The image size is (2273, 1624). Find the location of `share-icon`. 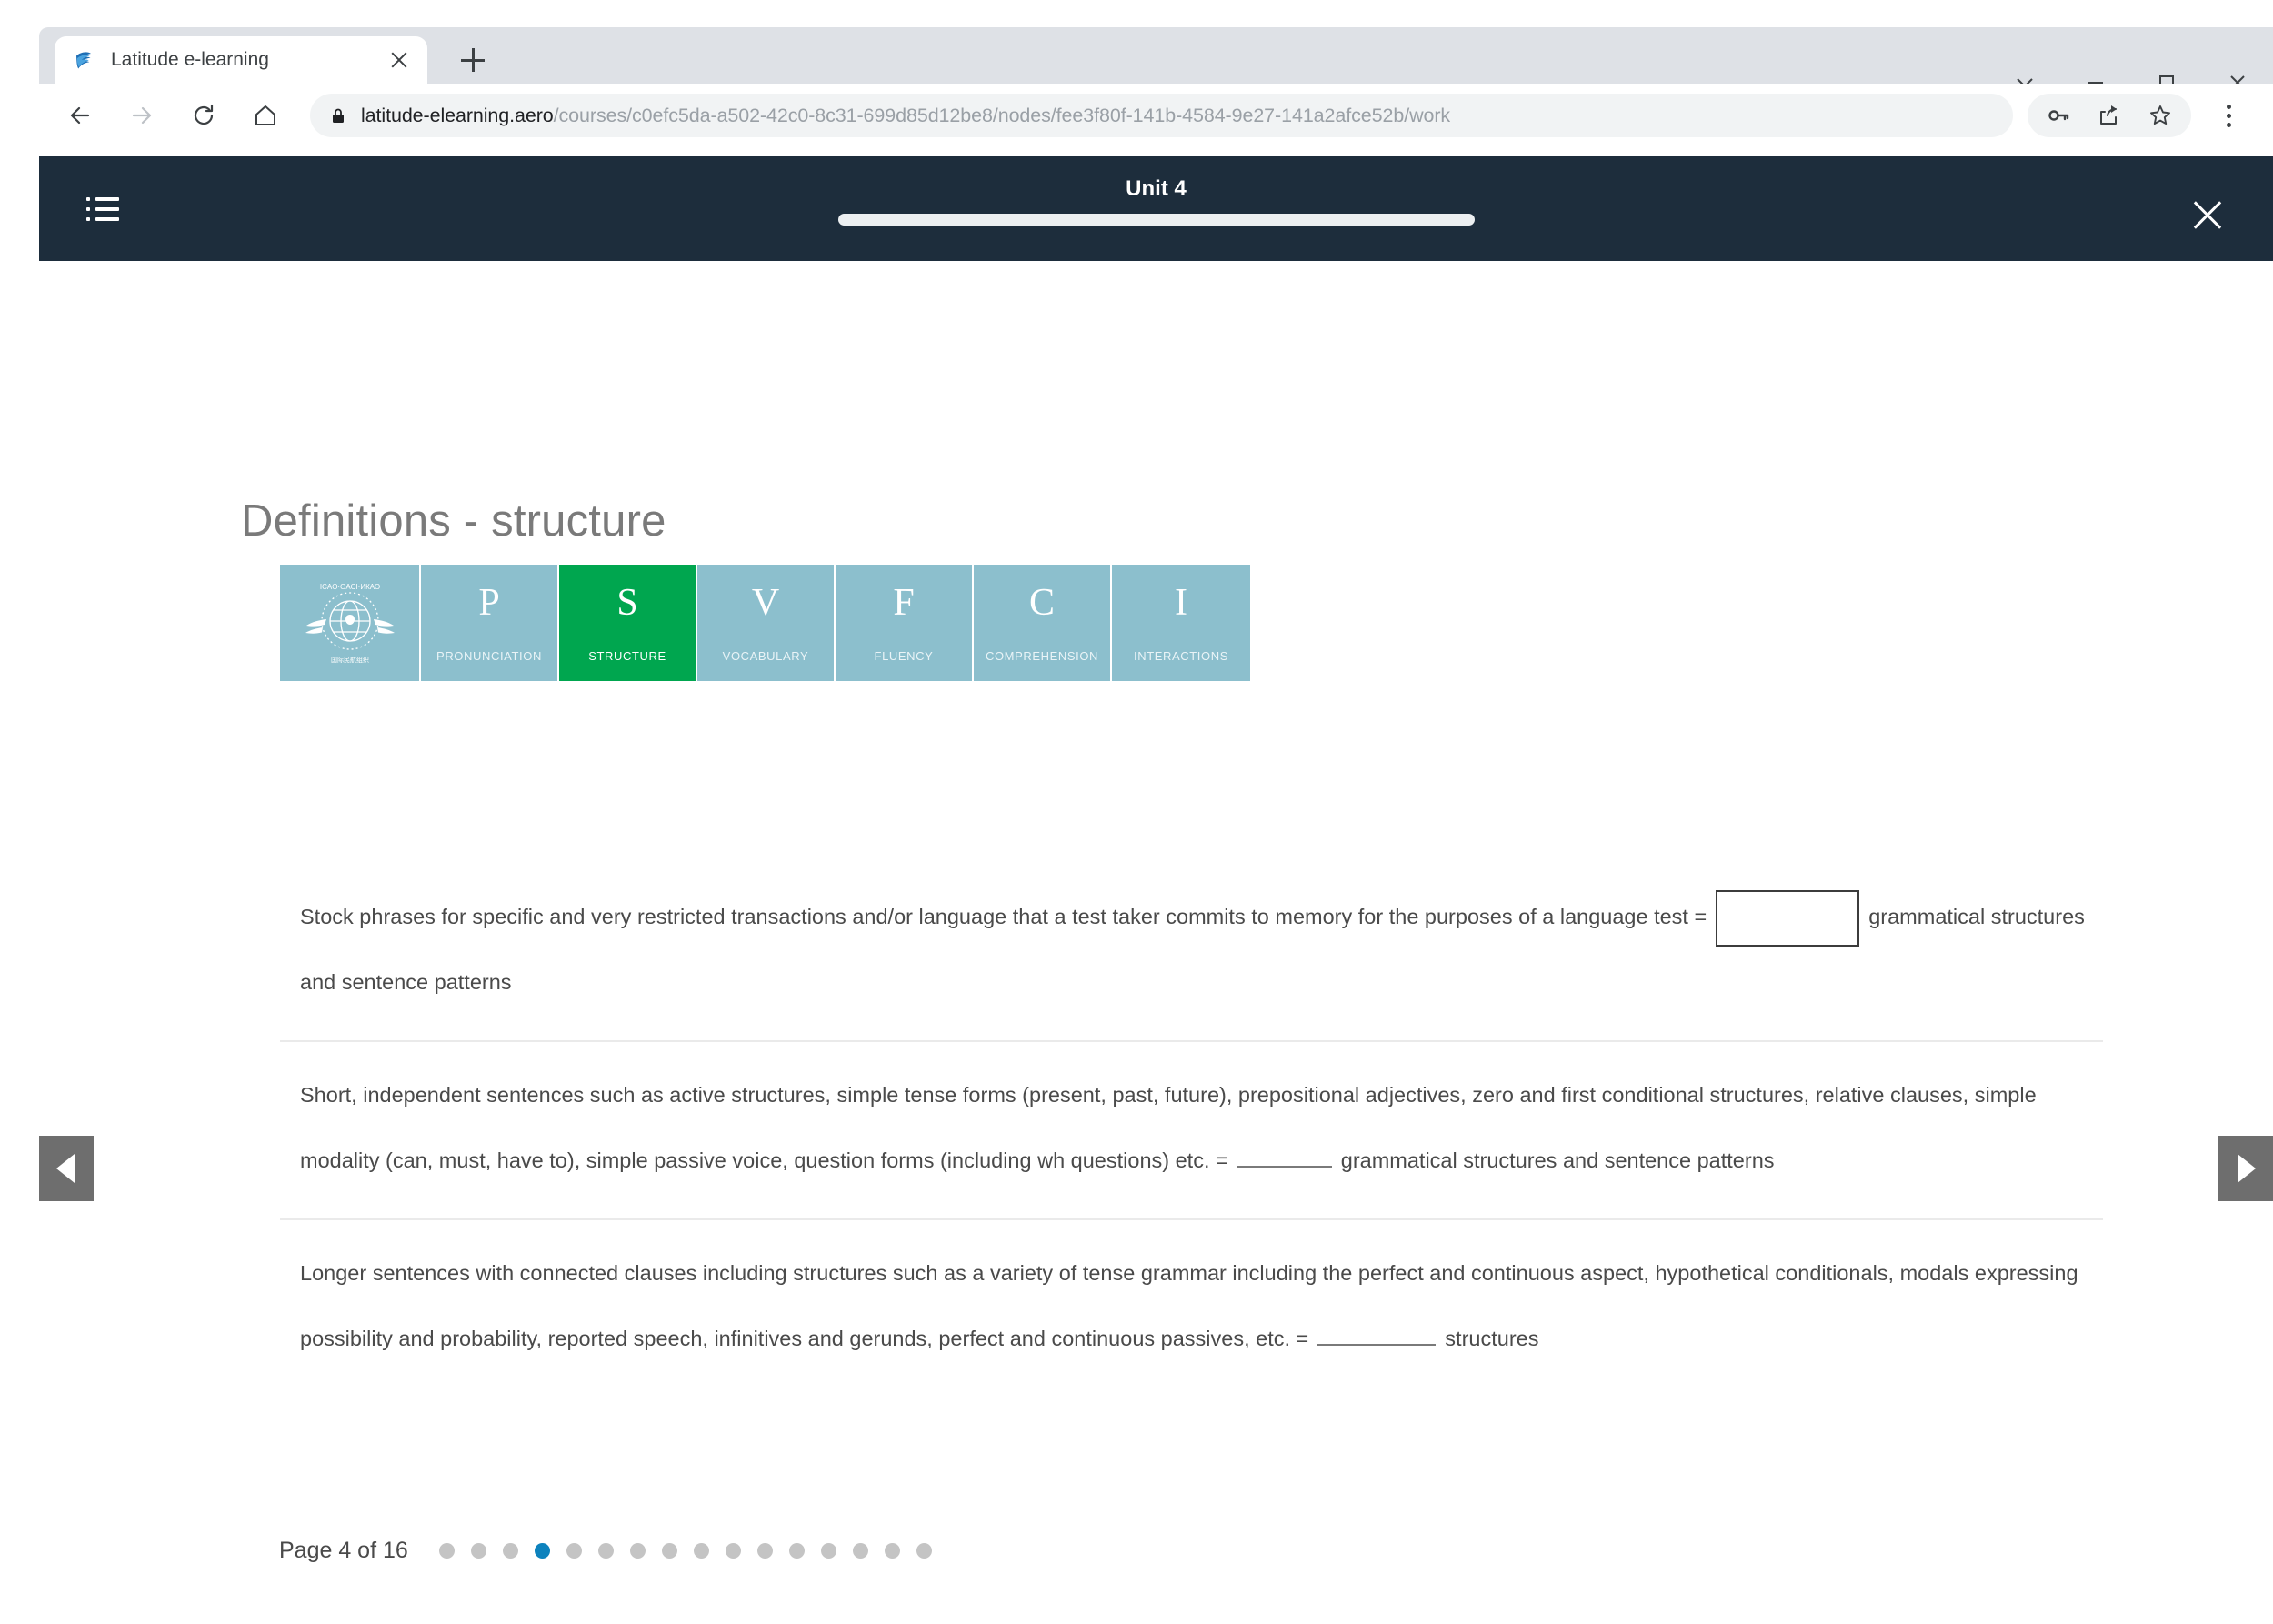

share-icon is located at coordinates (2109, 115).